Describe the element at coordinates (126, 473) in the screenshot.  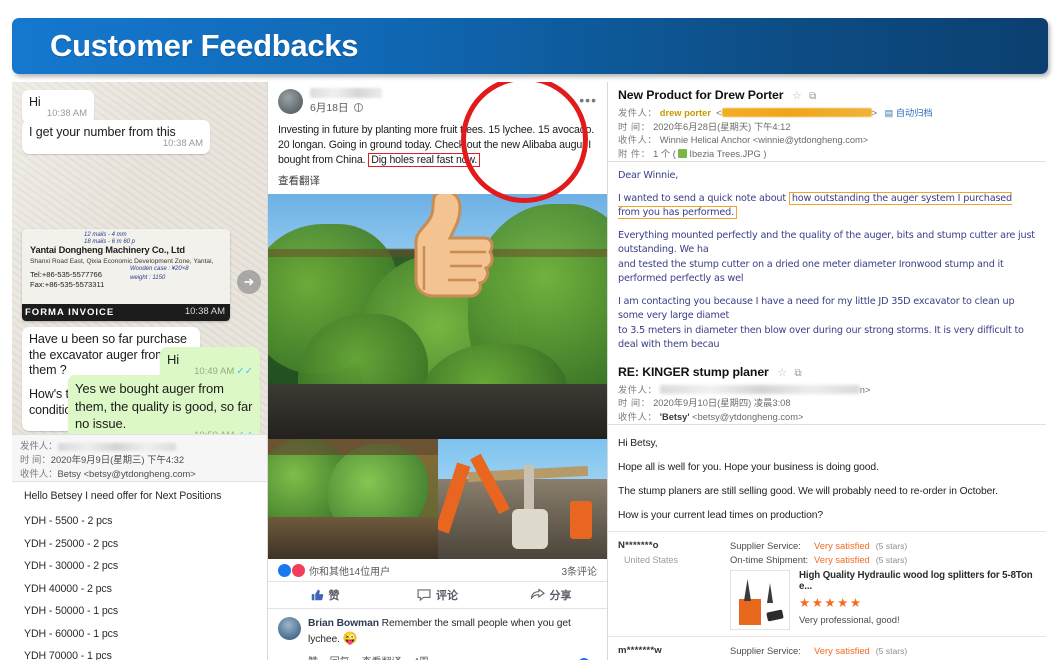
I see `to-value: Betsy <betsy@ytdongheng.com>` at that location.